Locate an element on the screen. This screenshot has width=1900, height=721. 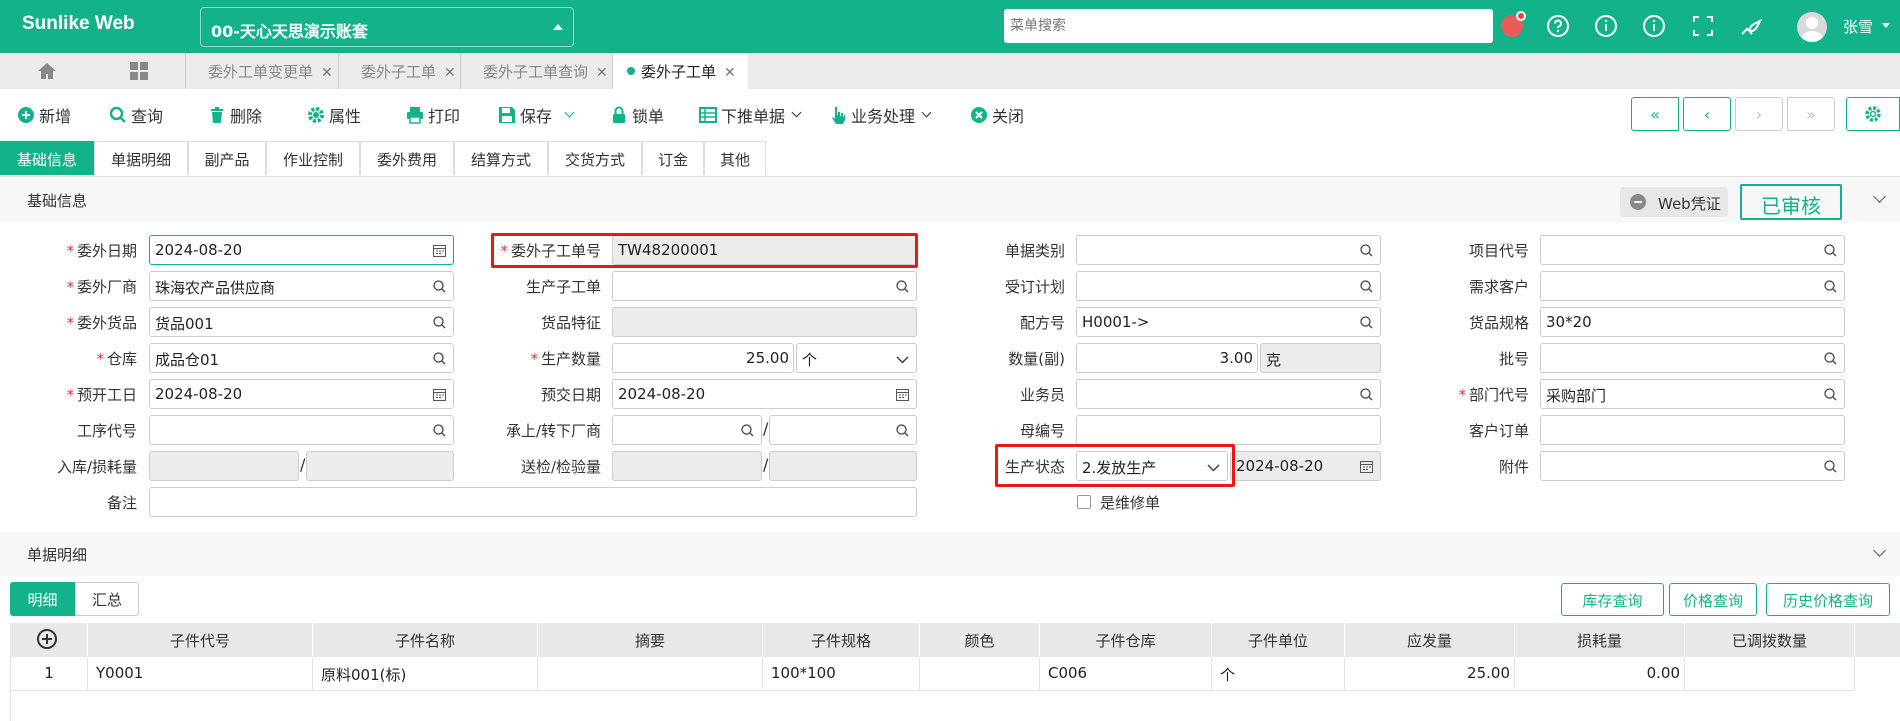
apps-tab is located at coordinates (139, 71).